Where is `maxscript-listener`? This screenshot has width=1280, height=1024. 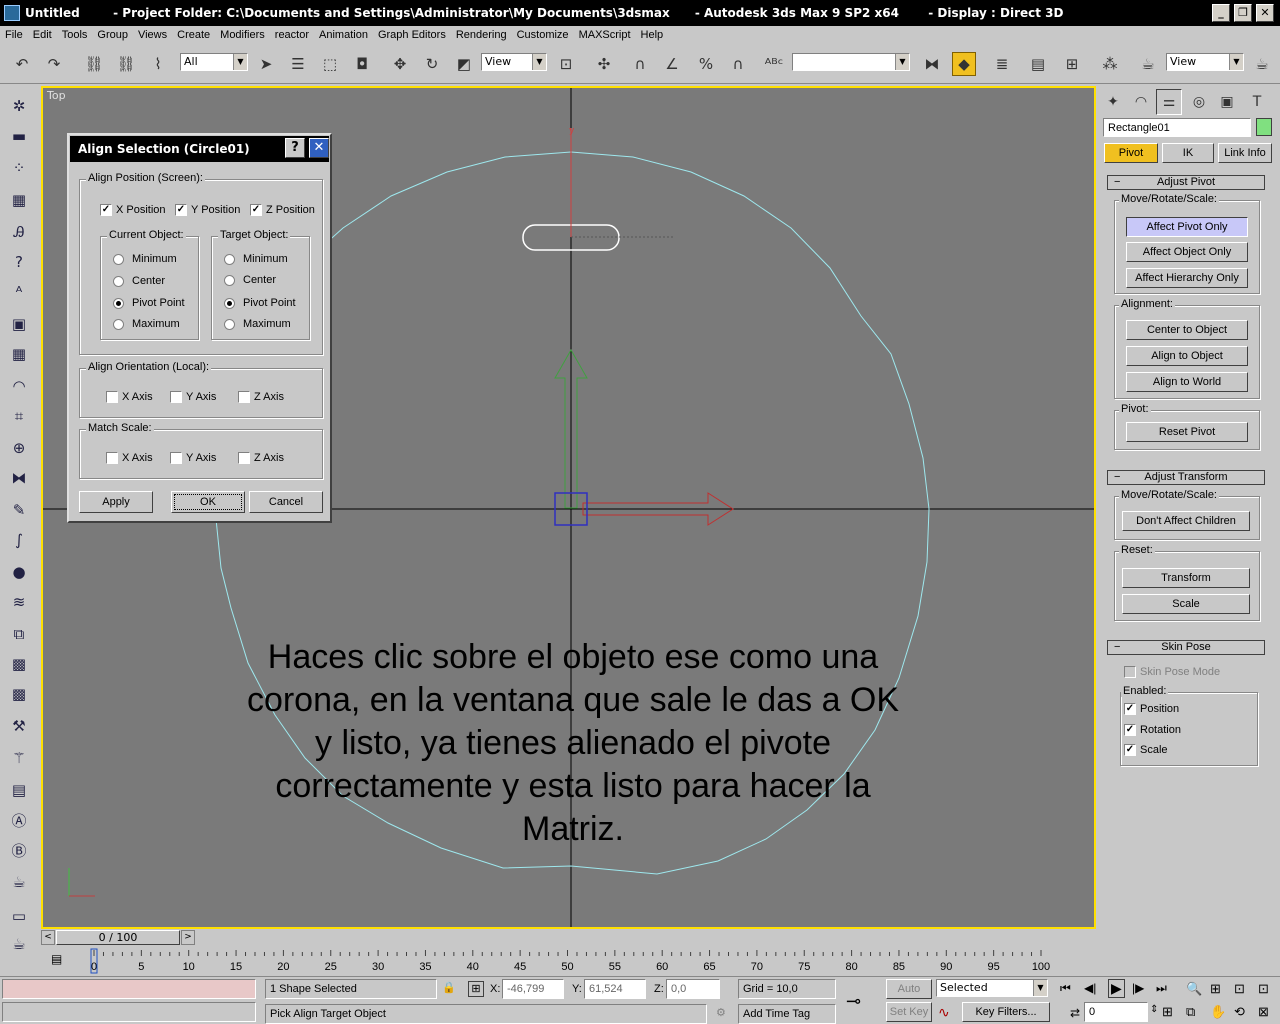
maxscript-listener is located at coordinates (129, 989).